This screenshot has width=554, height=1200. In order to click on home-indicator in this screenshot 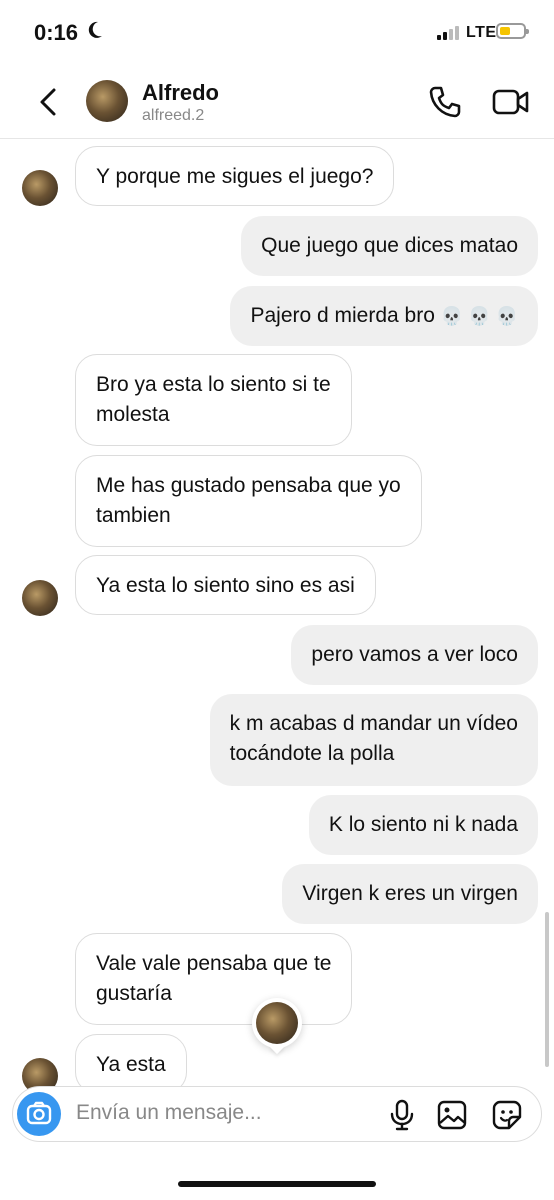, I will do `click(277, 1184)`.